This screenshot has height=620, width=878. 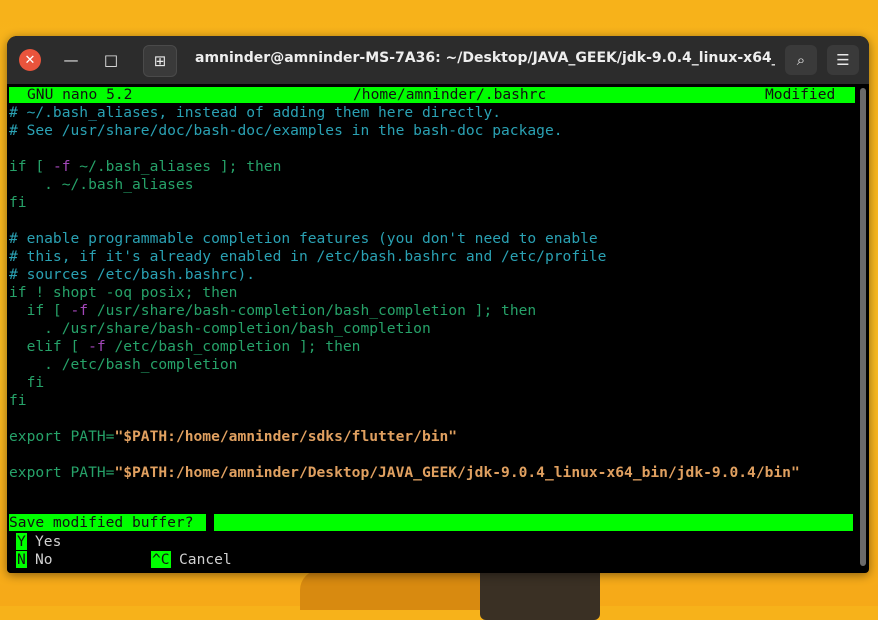 What do you see at coordinates (108, 522) in the screenshot?
I see `save-prompt: Save modified buffer?` at bounding box center [108, 522].